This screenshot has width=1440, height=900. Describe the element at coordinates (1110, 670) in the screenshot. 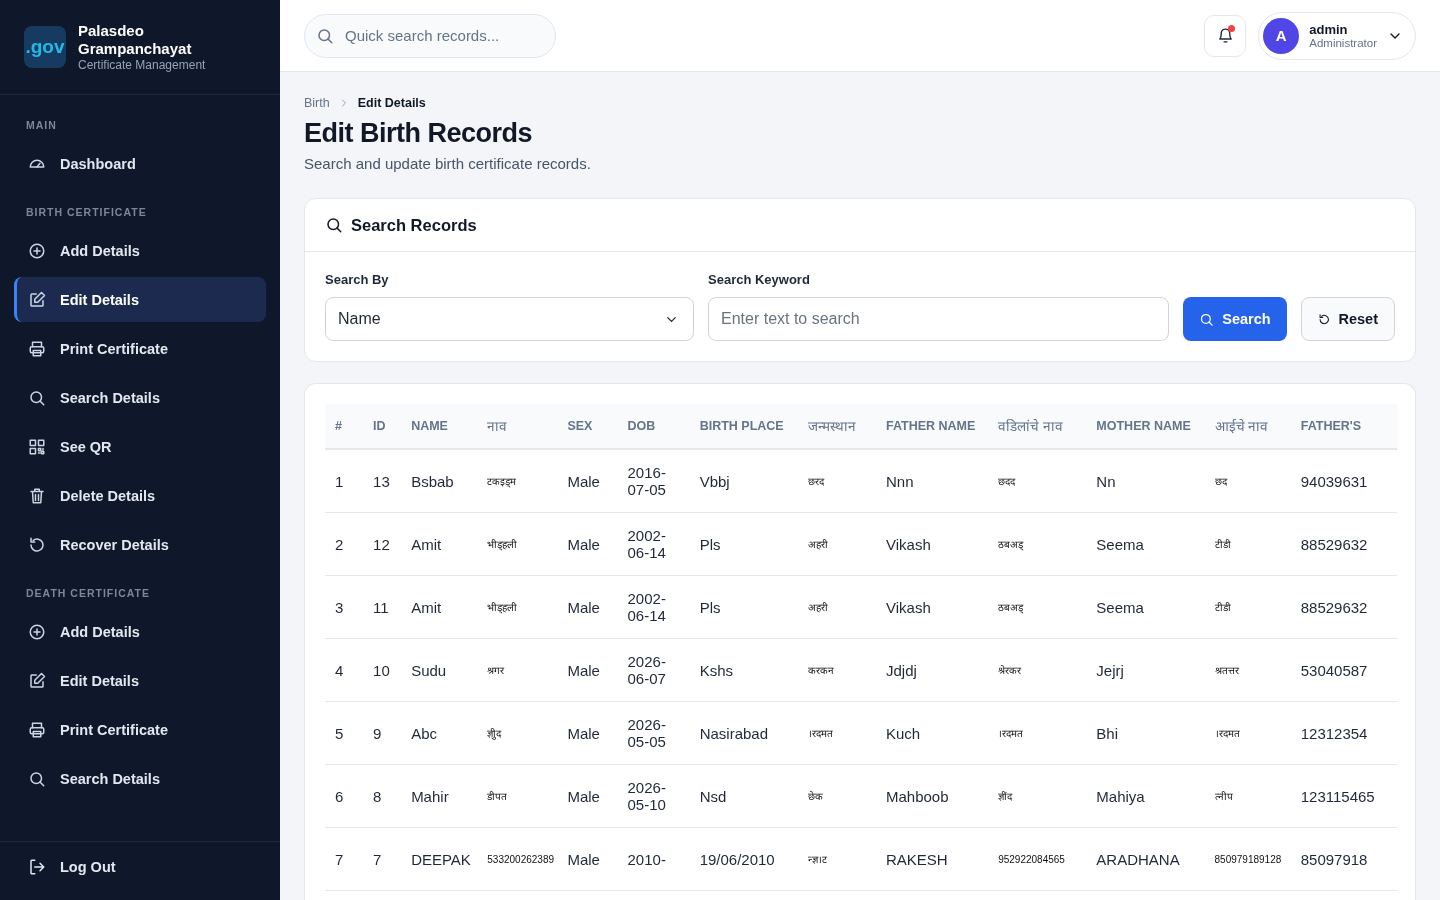

I see `table-cell: Jejrj` at that location.